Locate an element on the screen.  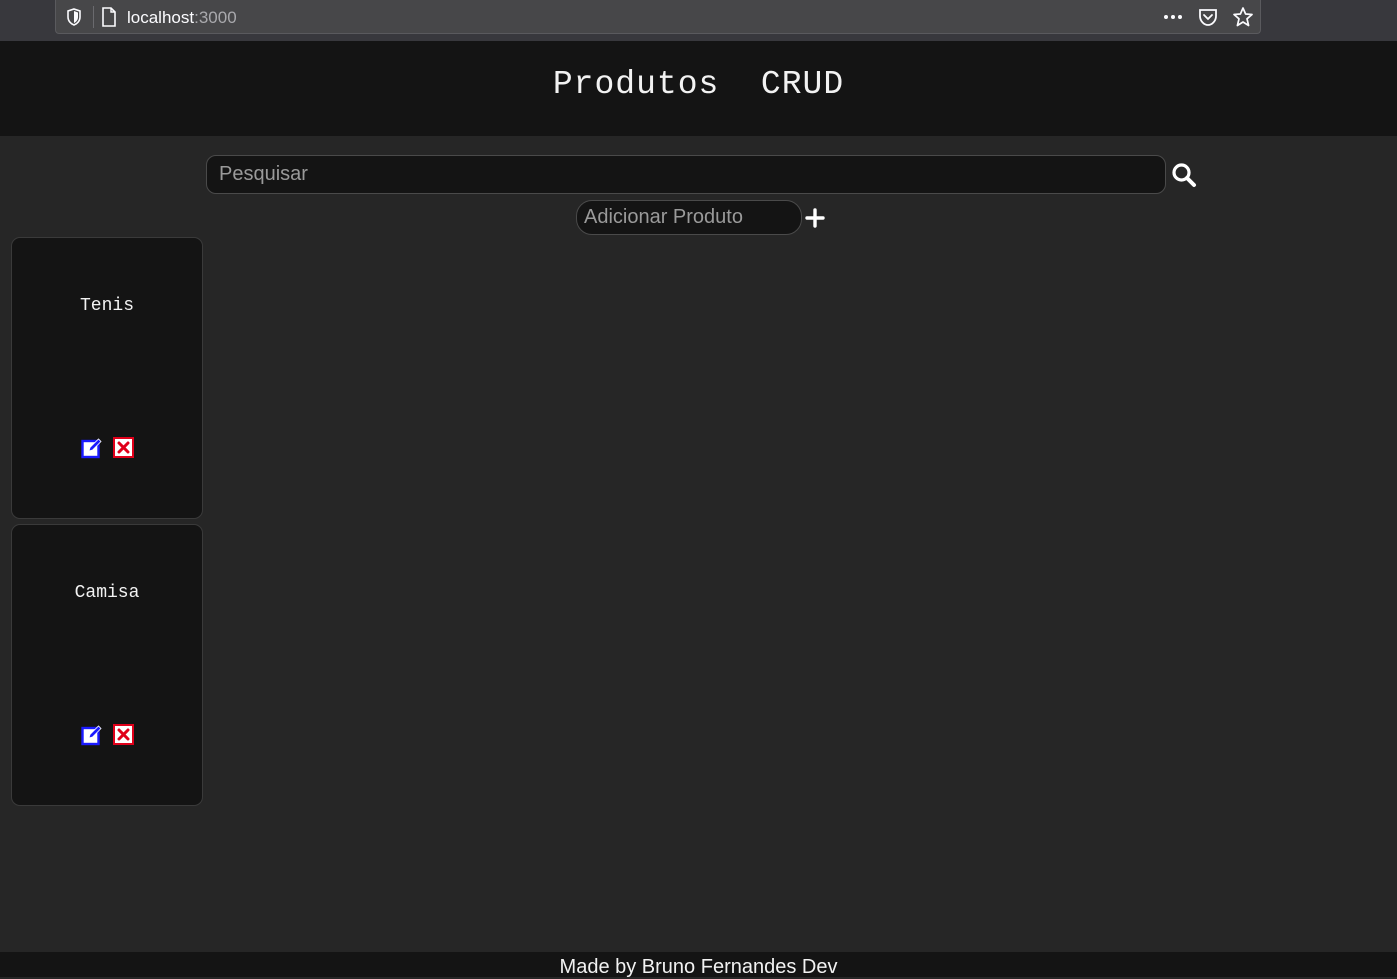
search-icon is located at coordinates (1184, 175).